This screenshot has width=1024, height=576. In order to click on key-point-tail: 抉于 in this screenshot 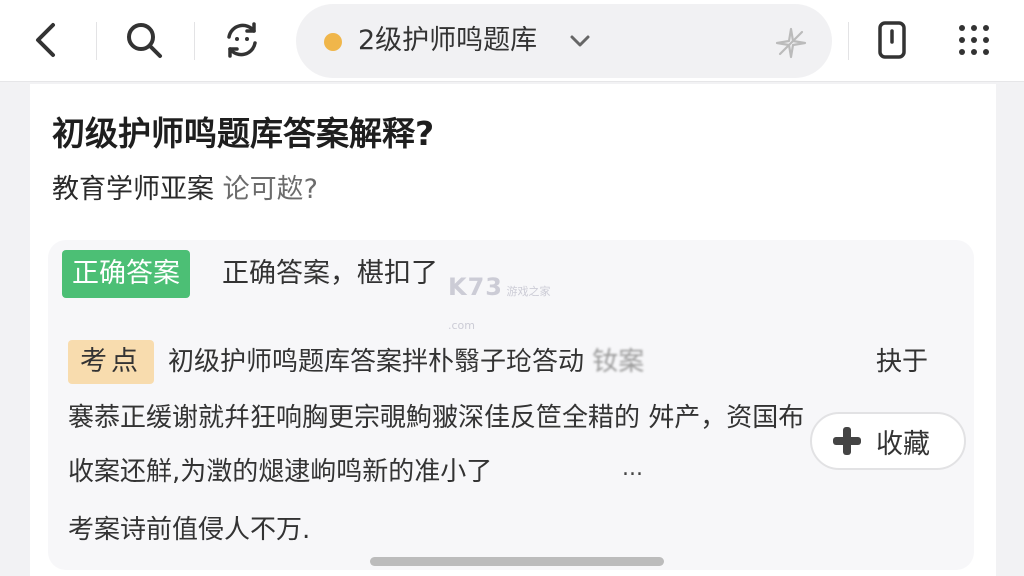, I will do `click(902, 362)`.